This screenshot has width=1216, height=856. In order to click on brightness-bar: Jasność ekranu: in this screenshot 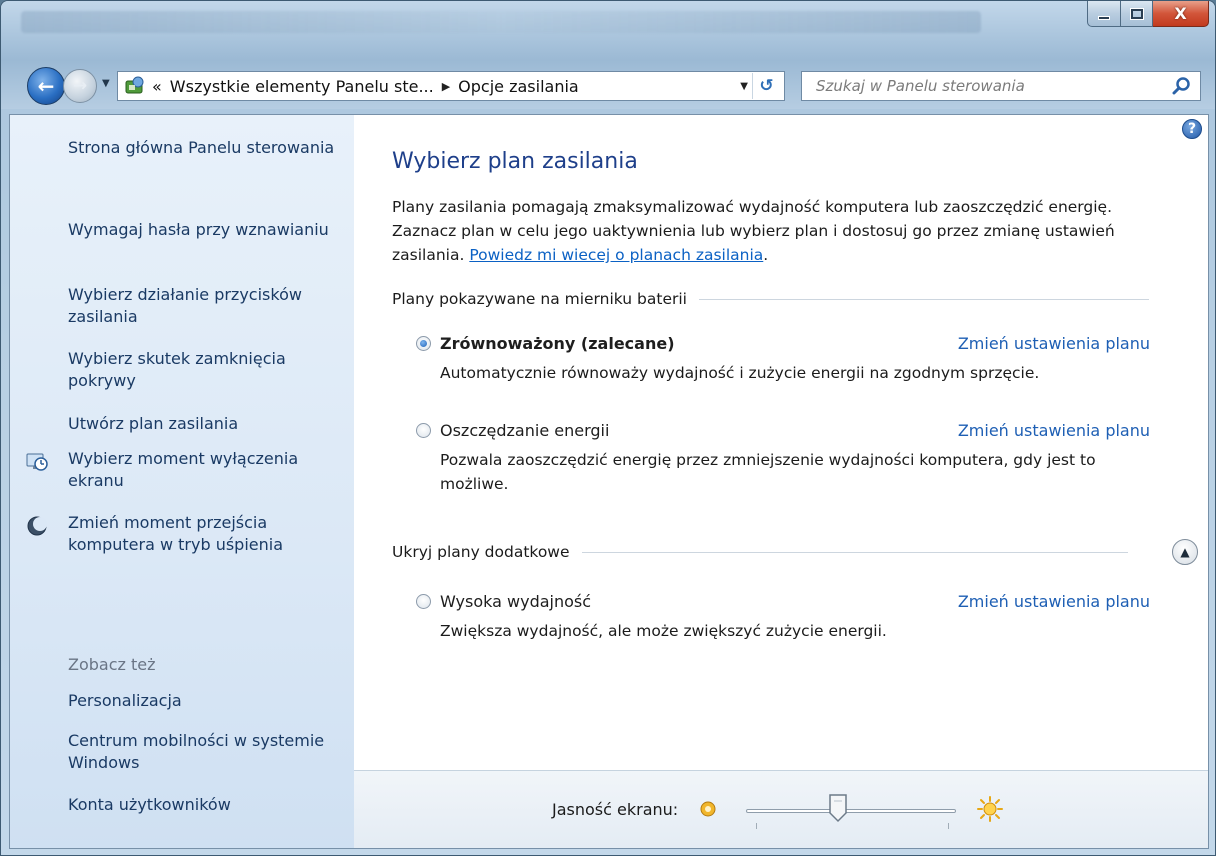, I will do `click(781, 809)`.